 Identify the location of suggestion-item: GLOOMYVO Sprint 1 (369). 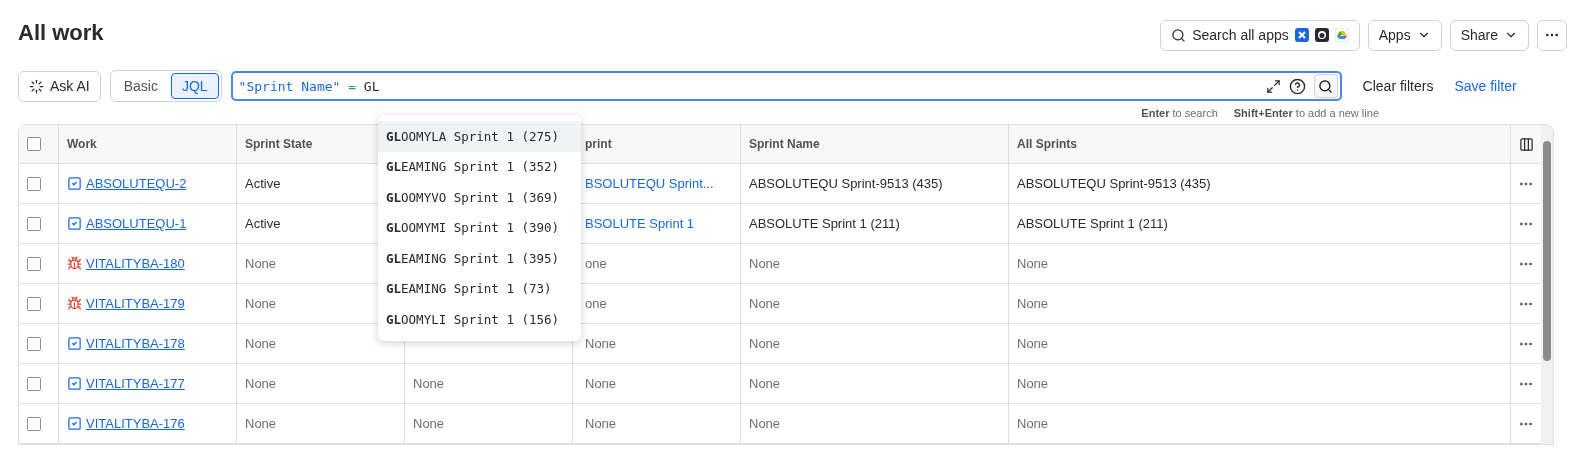
(479, 197).